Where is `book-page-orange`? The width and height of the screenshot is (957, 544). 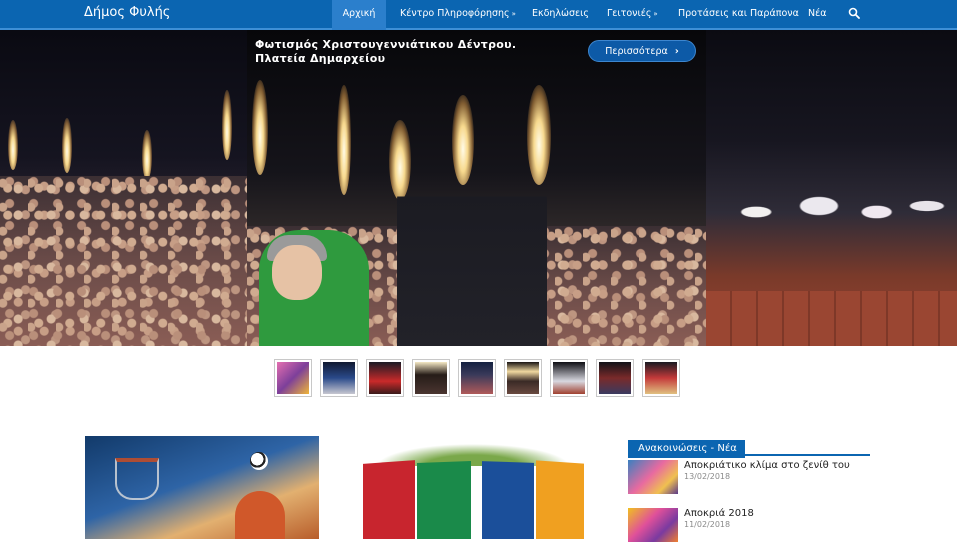
book-page-orange is located at coordinates (560, 499).